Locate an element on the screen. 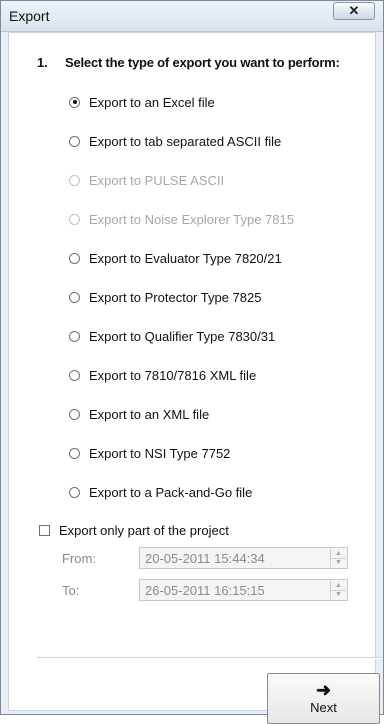 The height and width of the screenshot is (724, 384). from-datetime-value: 20-05-2011 15:44:34 is located at coordinates (205, 558).